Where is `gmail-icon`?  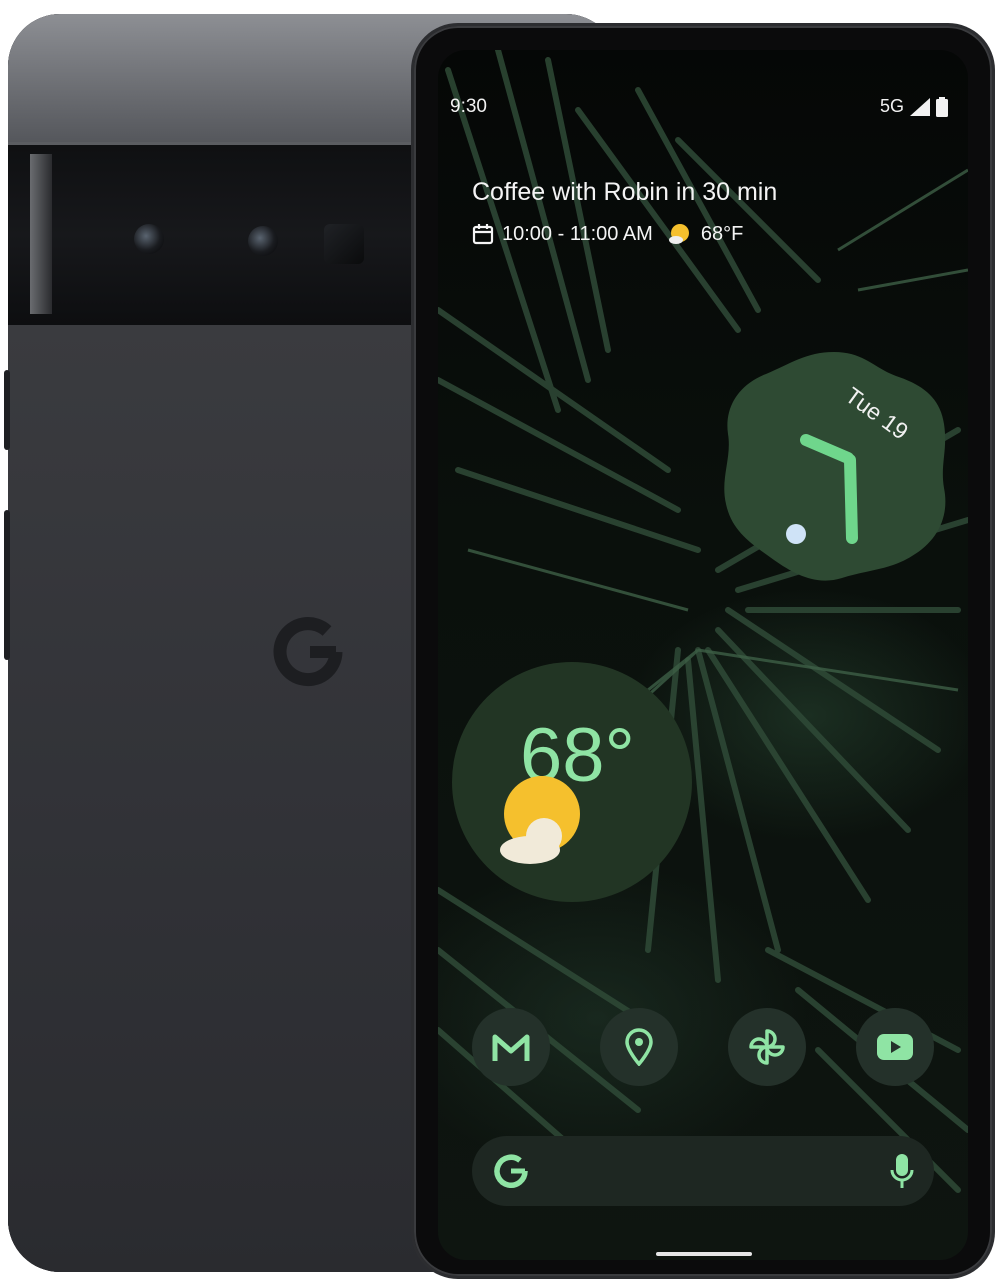 gmail-icon is located at coordinates (511, 1047).